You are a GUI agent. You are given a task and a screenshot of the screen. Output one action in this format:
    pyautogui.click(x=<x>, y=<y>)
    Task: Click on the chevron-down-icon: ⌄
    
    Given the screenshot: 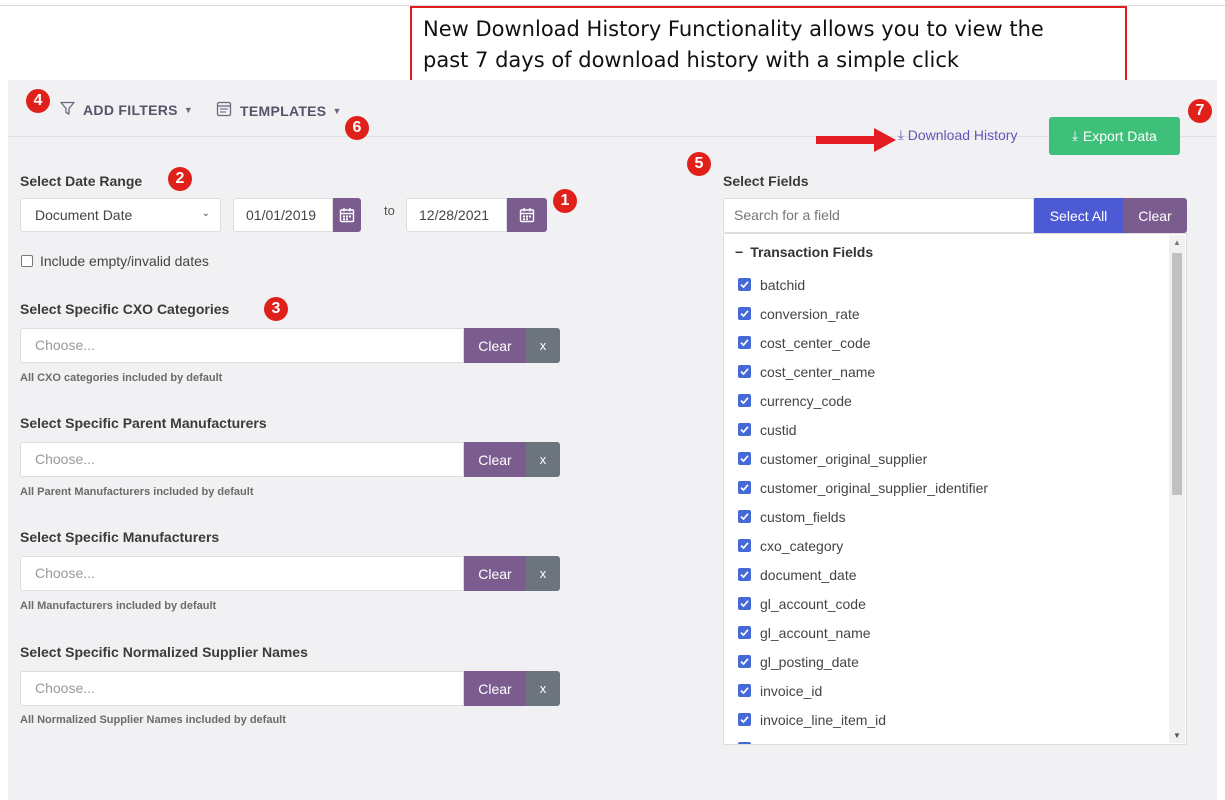 What is the action you would take?
    pyautogui.click(x=205, y=213)
    